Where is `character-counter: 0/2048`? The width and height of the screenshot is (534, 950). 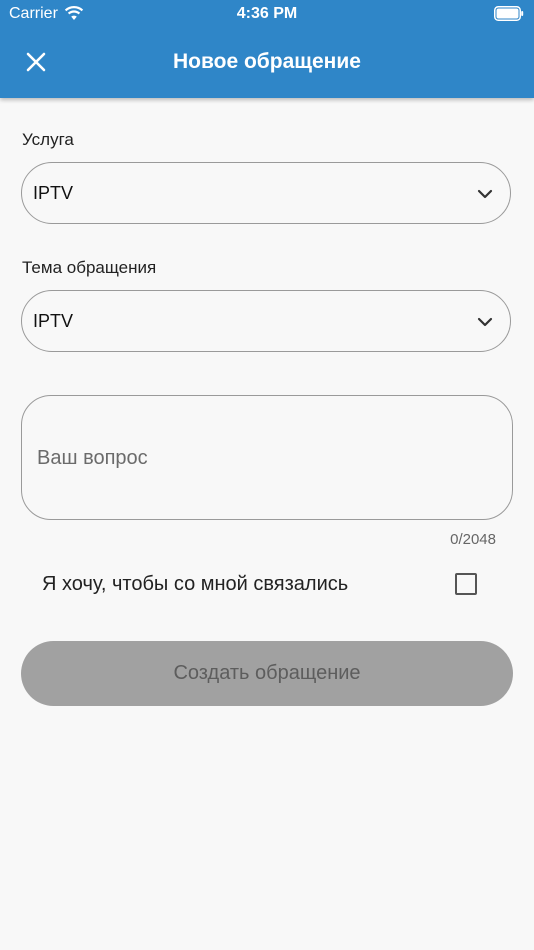 character-counter: 0/2048 is located at coordinates (473, 539).